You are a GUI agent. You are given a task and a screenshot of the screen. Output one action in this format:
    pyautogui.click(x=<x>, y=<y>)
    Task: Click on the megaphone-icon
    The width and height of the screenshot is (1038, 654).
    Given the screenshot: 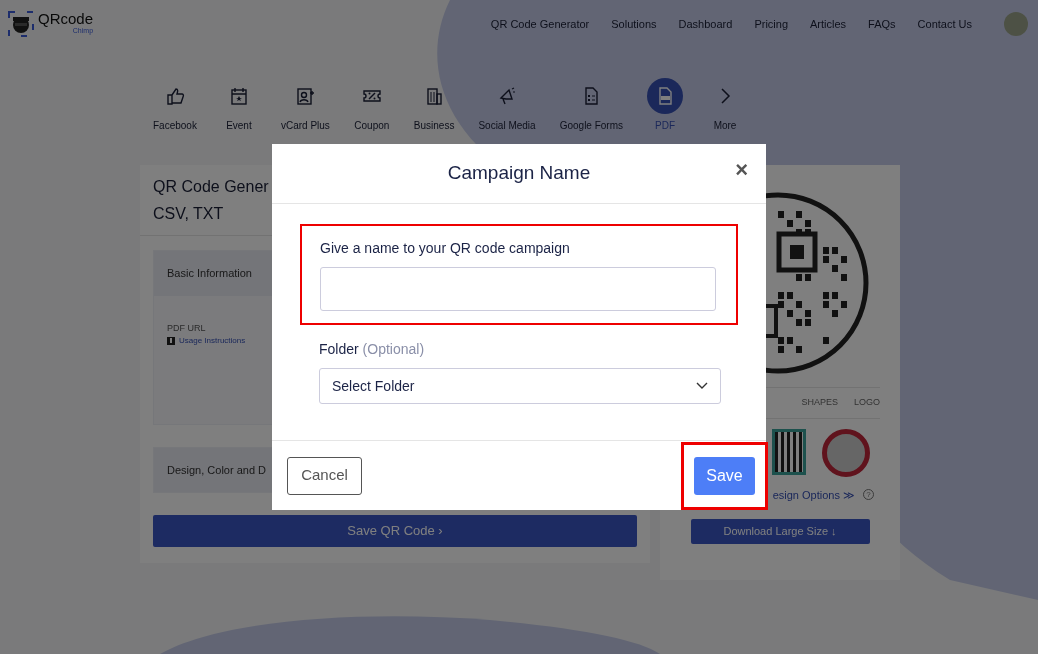 What is the action you would take?
    pyautogui.click(x=507, y=96)
    